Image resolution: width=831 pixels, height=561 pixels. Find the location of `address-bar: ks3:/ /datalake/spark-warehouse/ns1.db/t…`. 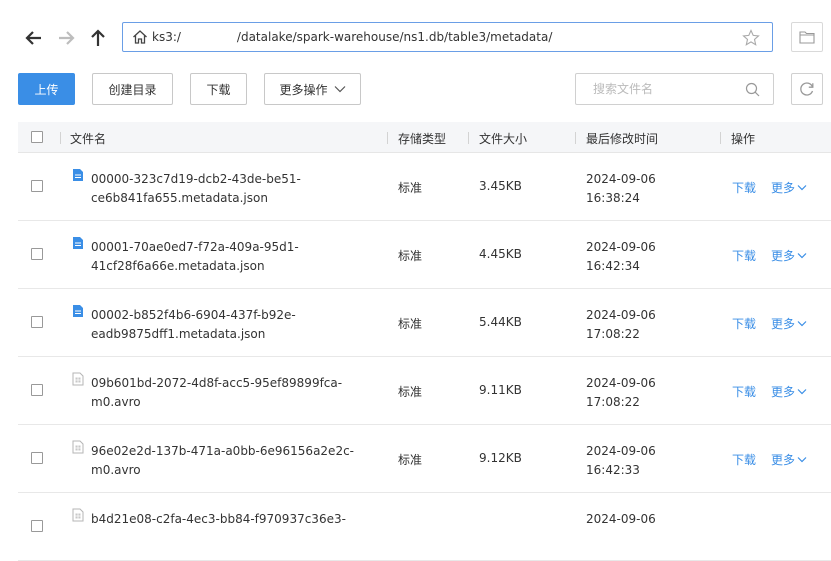

address-bar: ks3:/ /datalake/spark-warehouse/ns1.db/t… is located at coordinates (447, 37).